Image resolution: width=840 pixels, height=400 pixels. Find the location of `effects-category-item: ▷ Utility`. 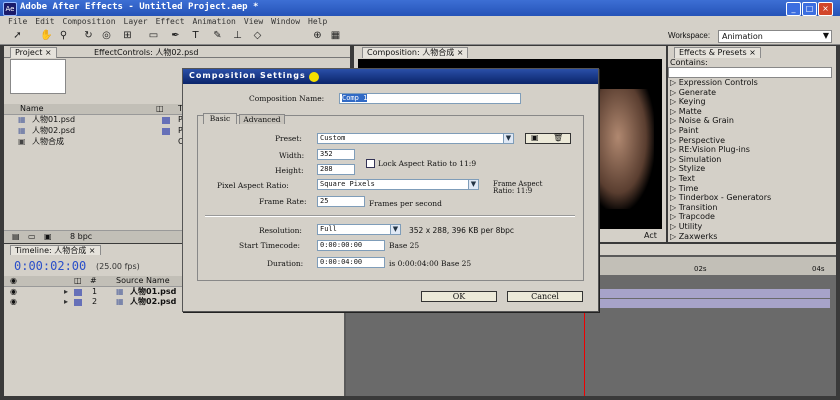

effects-category-item: ▷ Utility is located at coordinates (750, 227).